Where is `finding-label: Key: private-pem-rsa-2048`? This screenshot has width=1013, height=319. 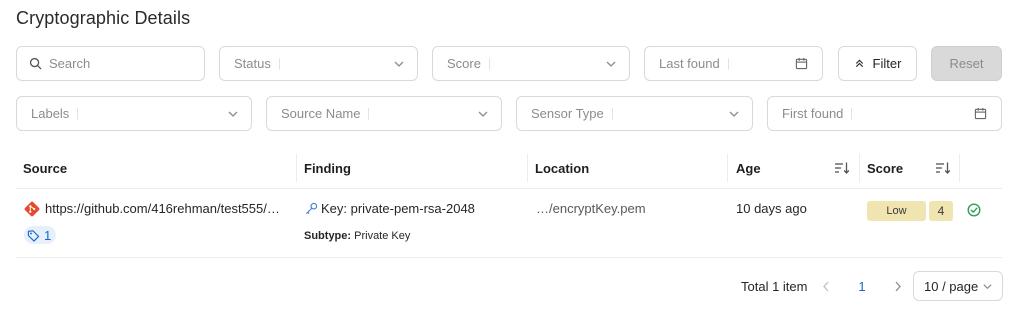 finding-label: Key: private-pem-rsa-2048 is located at coordinates (398, 208).